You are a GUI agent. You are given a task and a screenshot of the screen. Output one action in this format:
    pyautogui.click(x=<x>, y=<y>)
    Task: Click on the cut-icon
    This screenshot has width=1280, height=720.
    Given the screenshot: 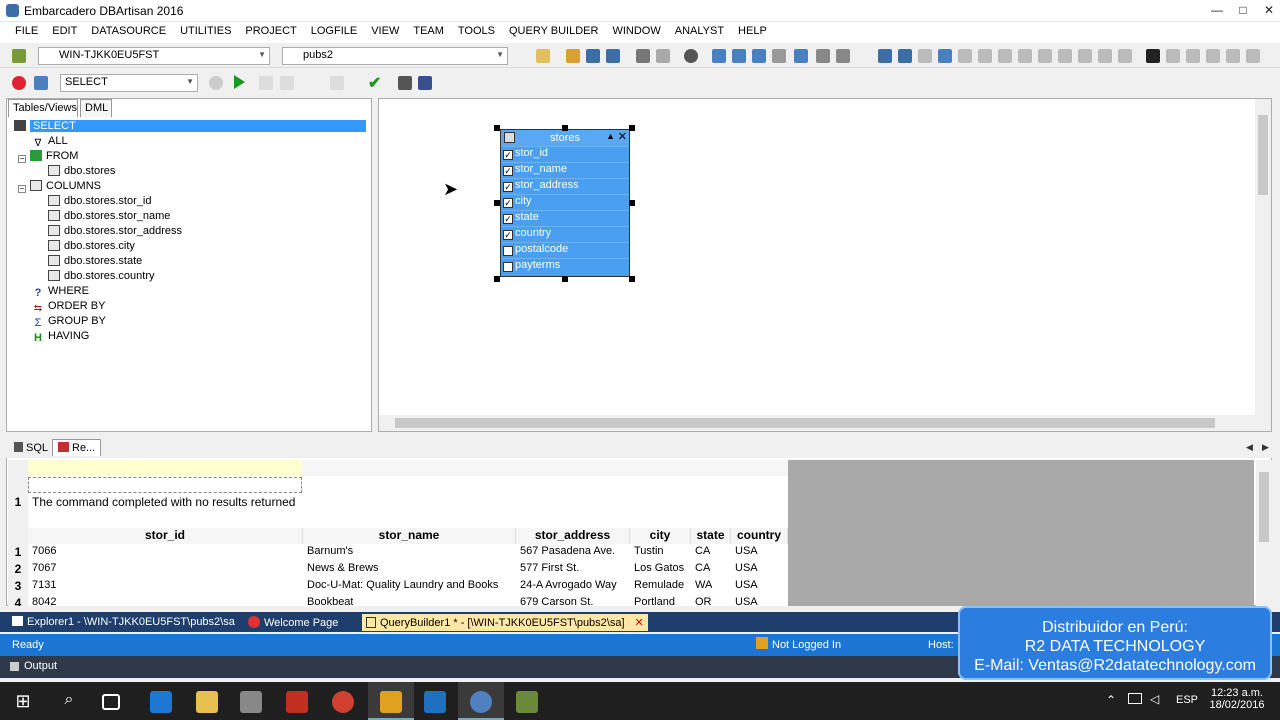 What is the action you would take?
    pyautogui.click(x=925, y=56)
    